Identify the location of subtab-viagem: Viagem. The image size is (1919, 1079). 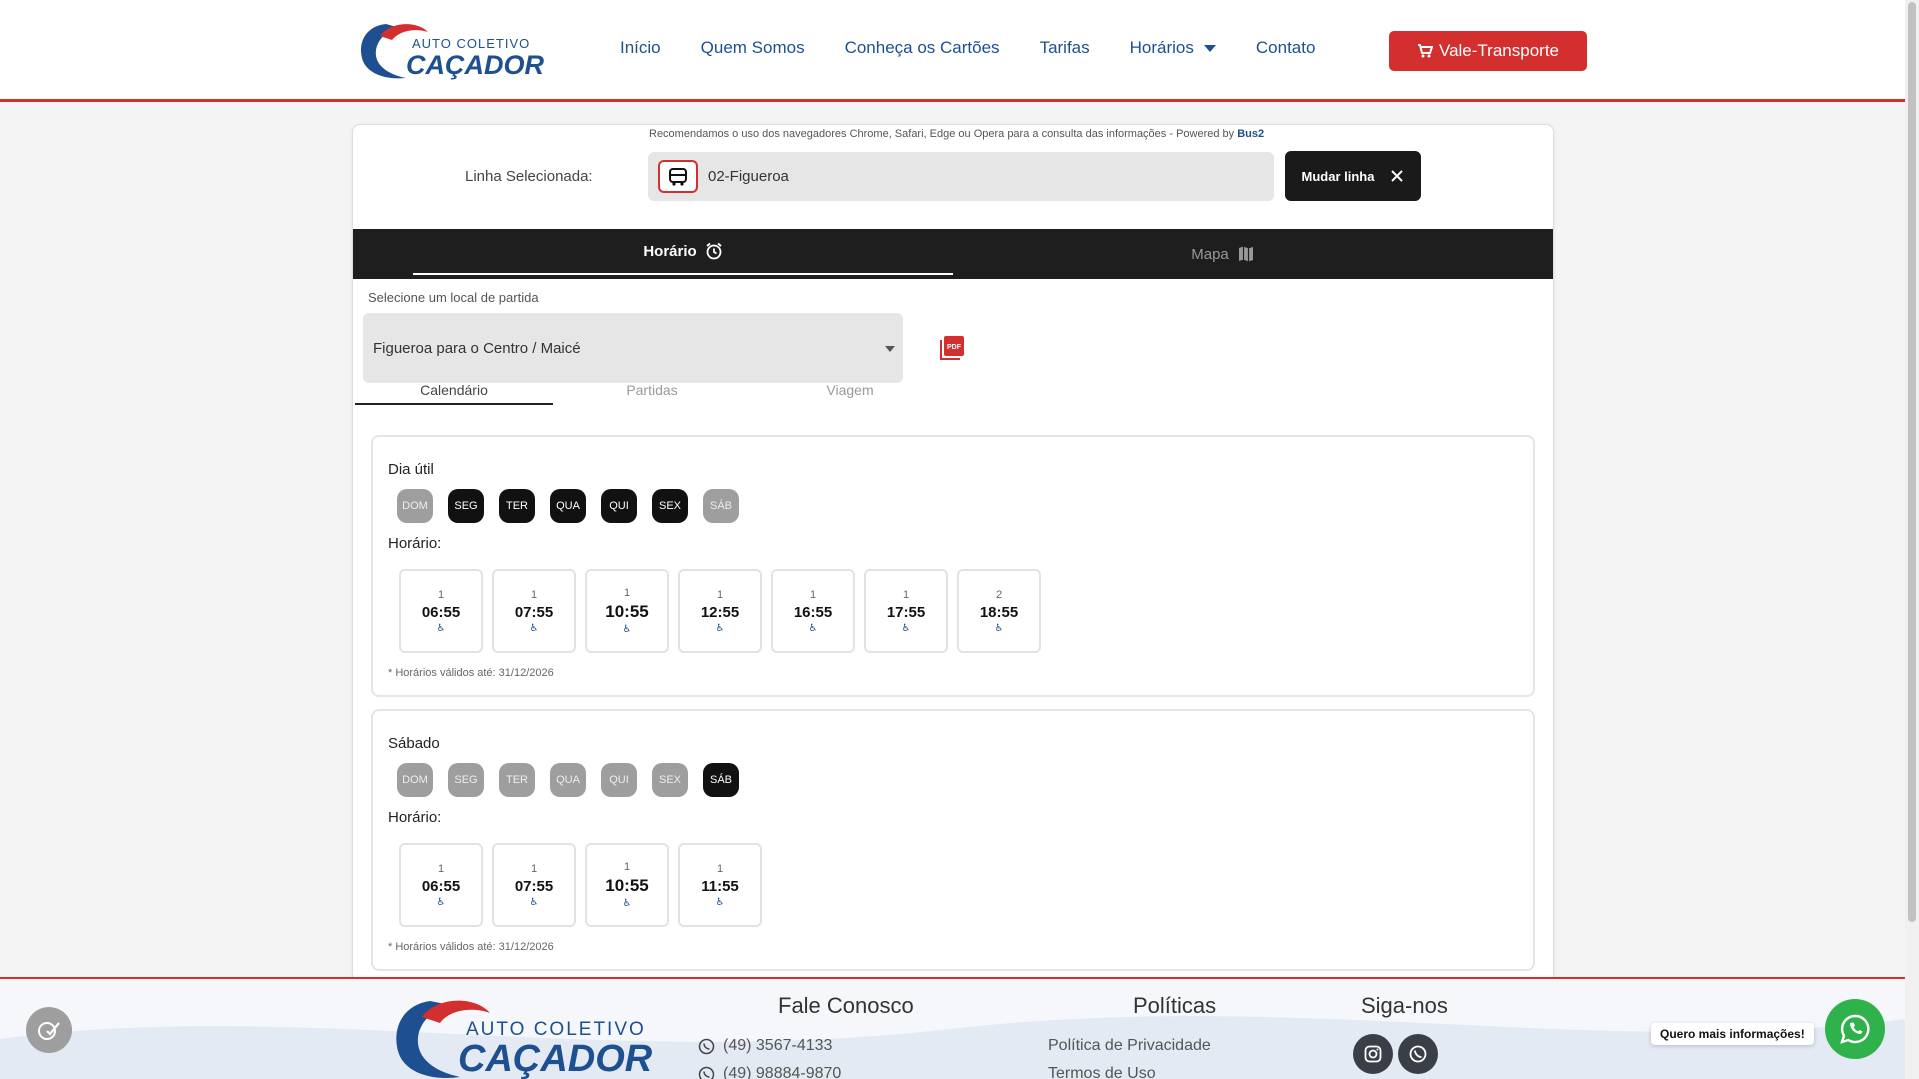
(850, 390).